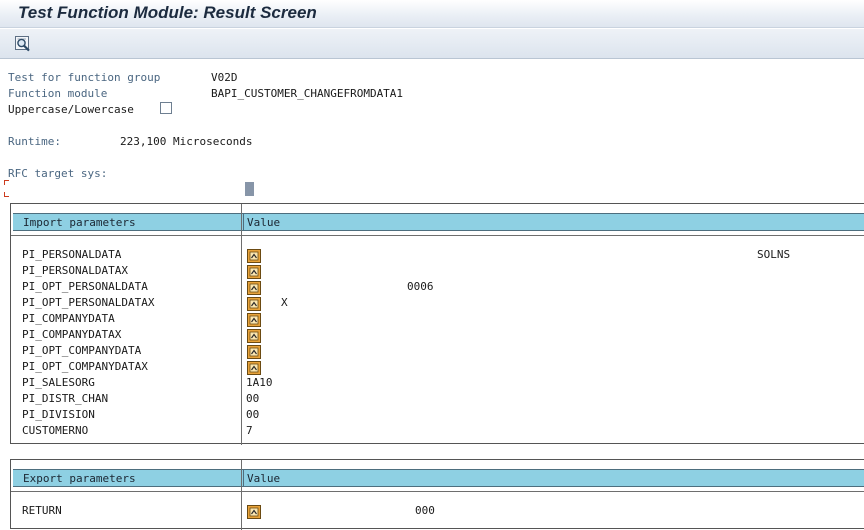 This screenshot has width=864, height=530. I want to click on application-toolbar, so click(432, 44).